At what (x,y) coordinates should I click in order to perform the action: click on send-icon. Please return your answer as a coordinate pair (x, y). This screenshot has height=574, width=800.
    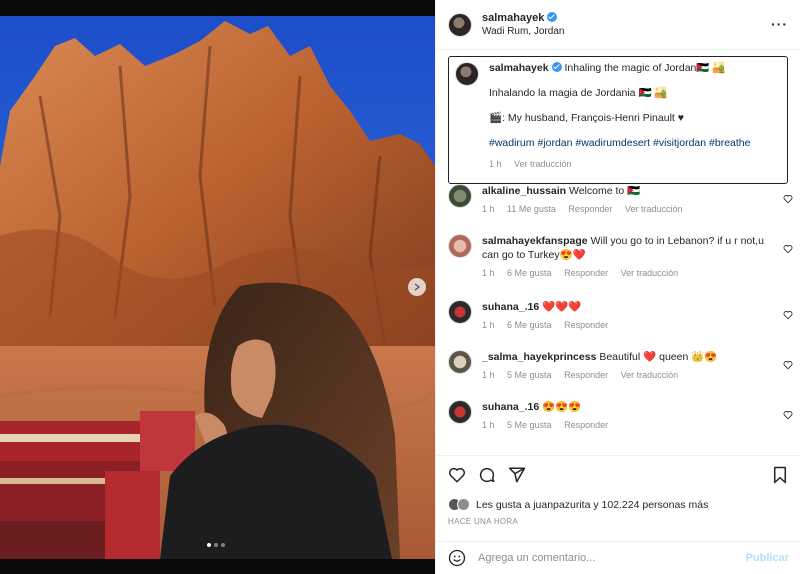
    Looking at the image, I should click on (517, 475).